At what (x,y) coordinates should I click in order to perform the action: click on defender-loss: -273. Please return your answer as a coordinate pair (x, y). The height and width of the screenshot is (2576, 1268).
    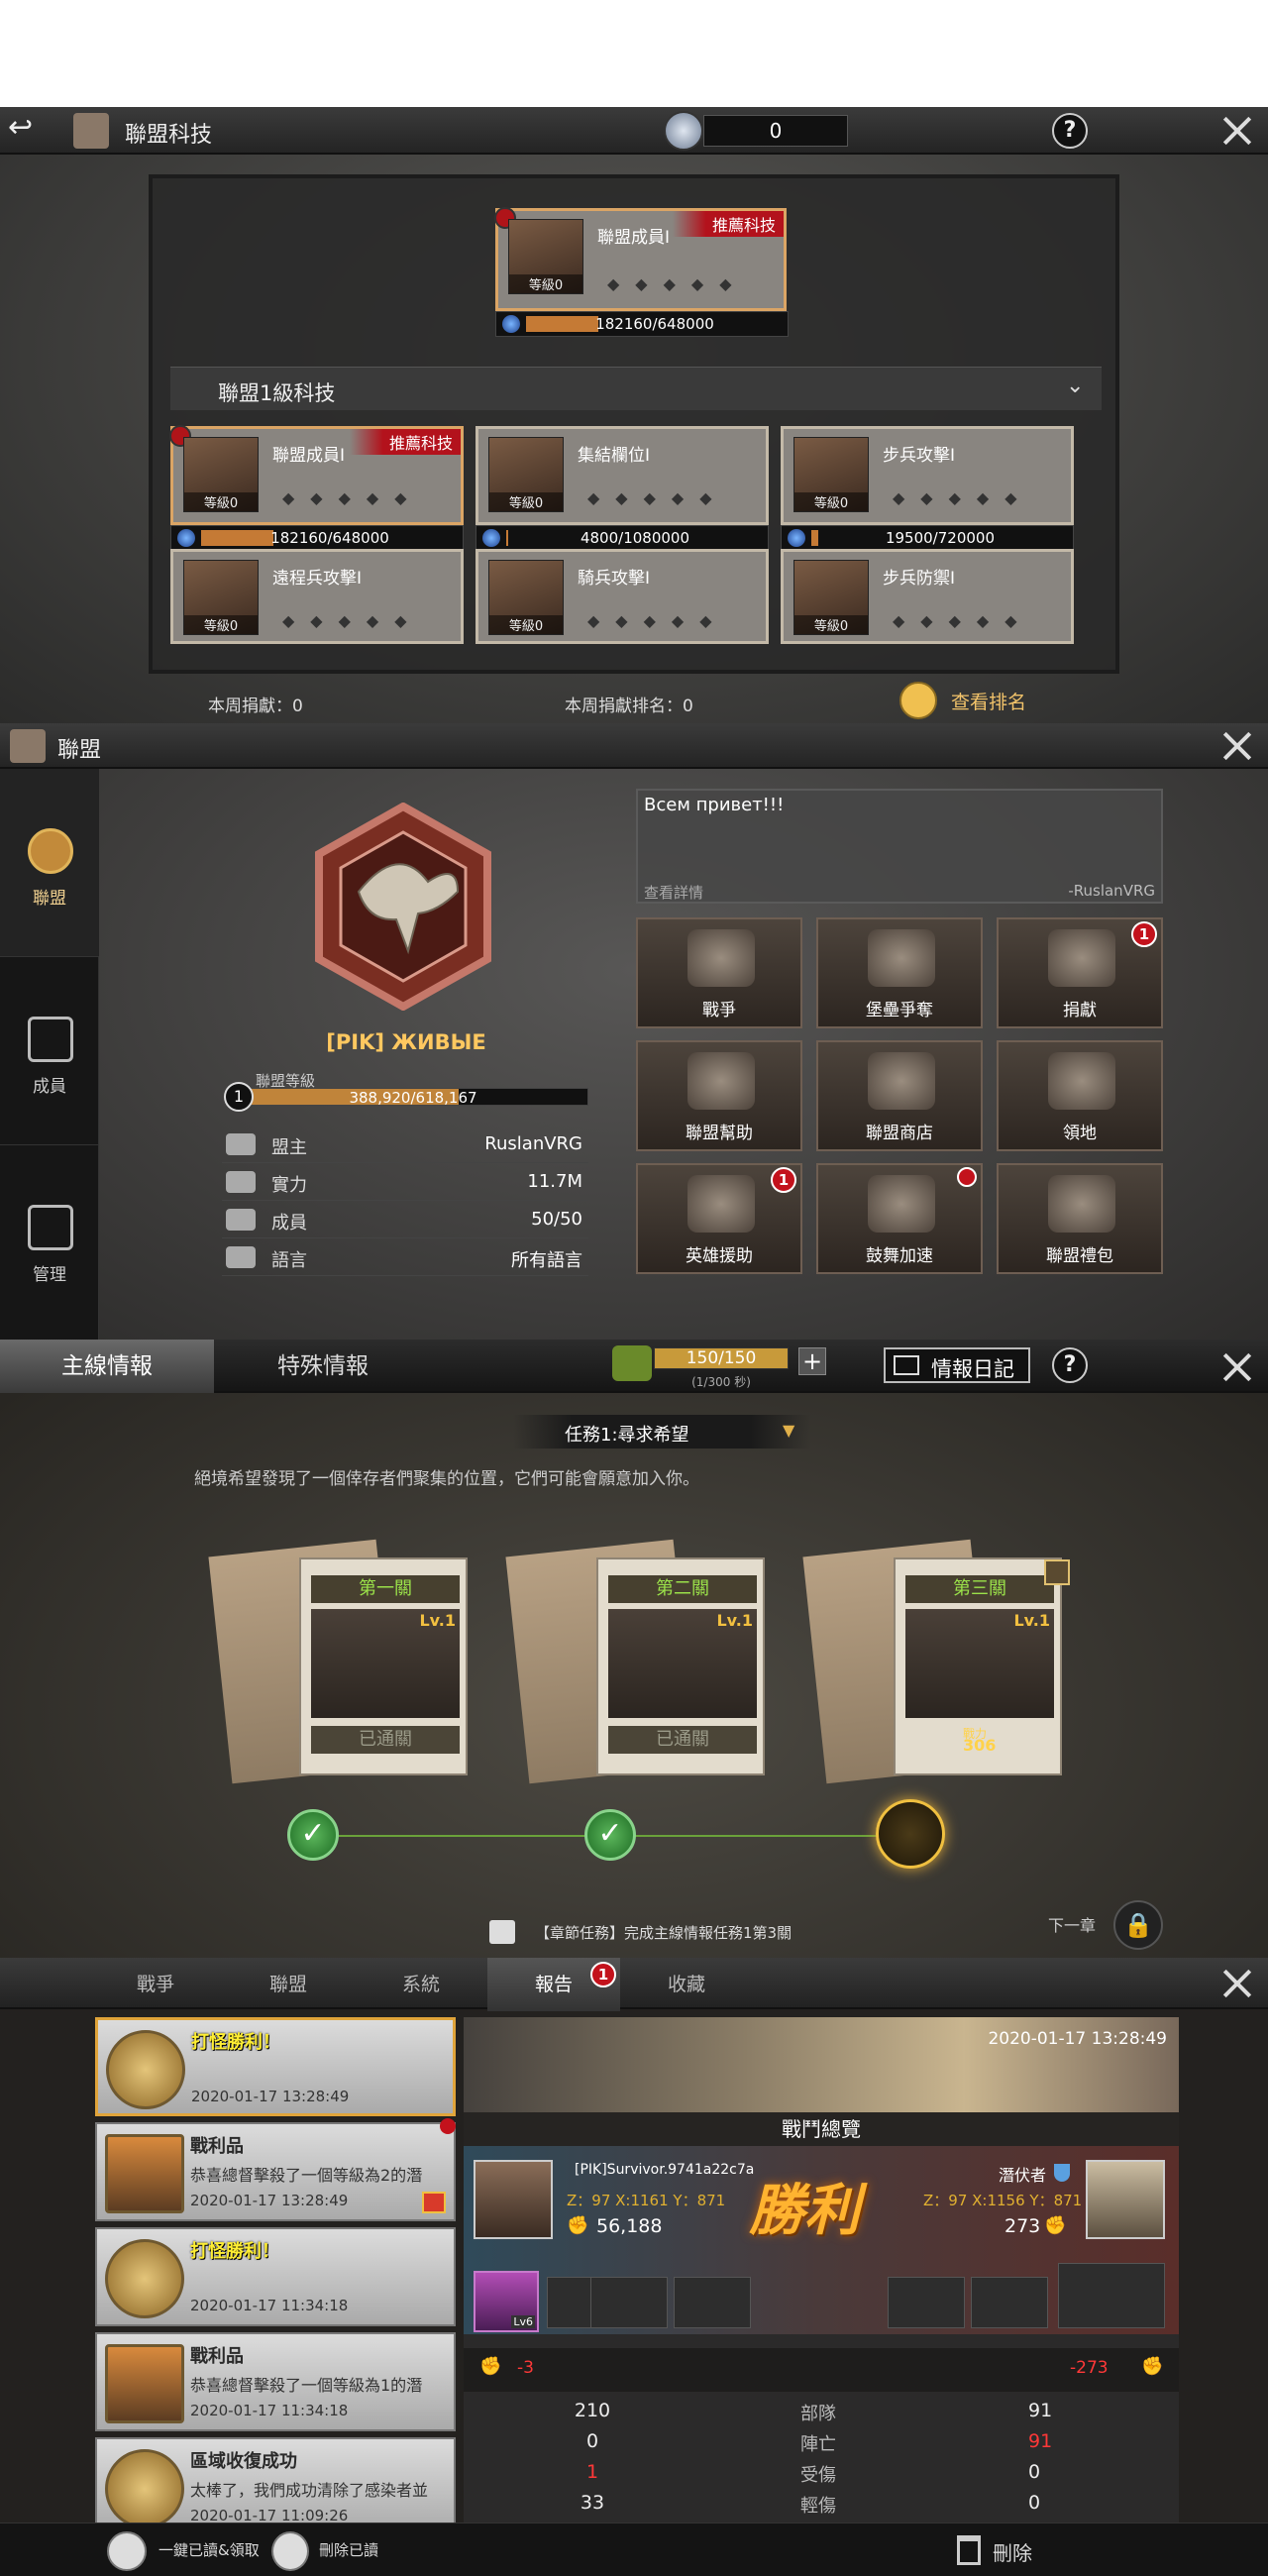
    Looking at the image, I should click on (1089, 2368).